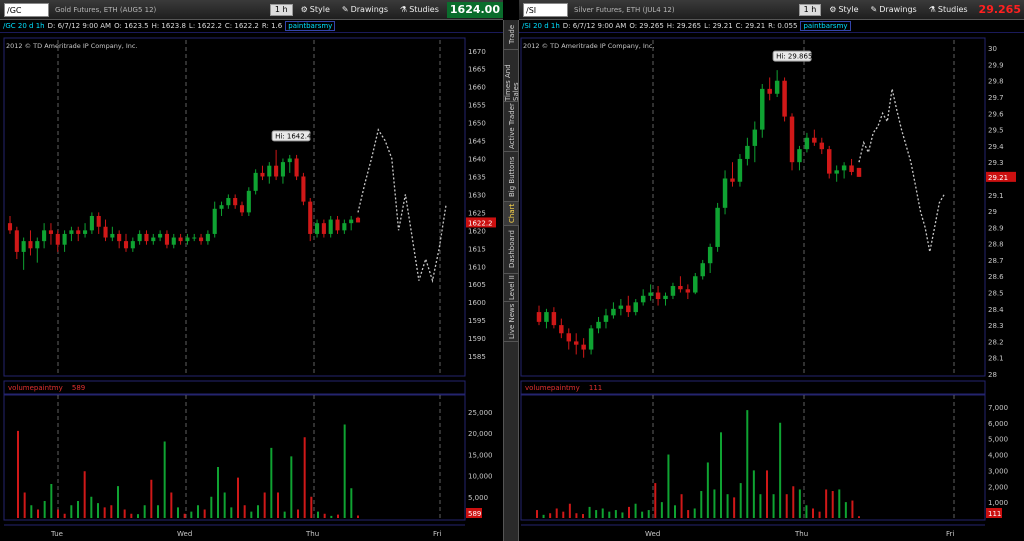 This screenshot has height=541, width=1024. Describe the element at coordinates (480, 413) in the screenshot. I see `volume-tick-label: 25,000` at that location.